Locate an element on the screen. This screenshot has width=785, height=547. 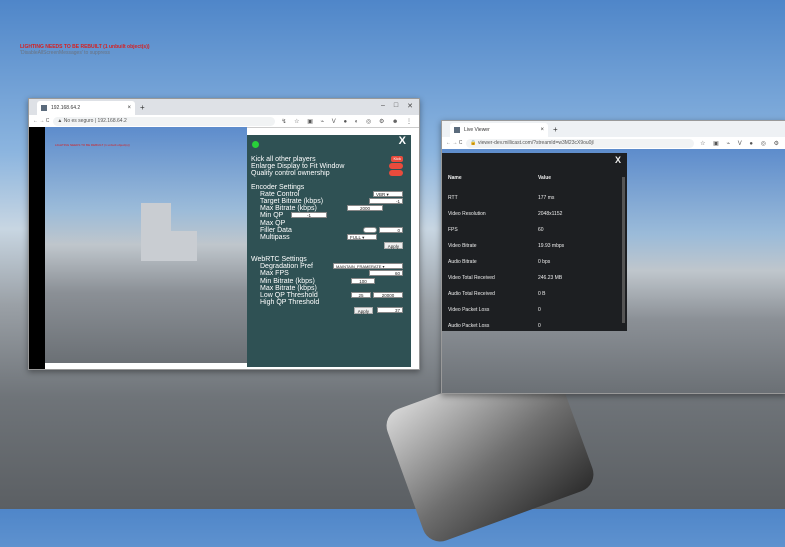
stats-row: Video Total Received 246.23 MB is located at coordinates (533, 278).